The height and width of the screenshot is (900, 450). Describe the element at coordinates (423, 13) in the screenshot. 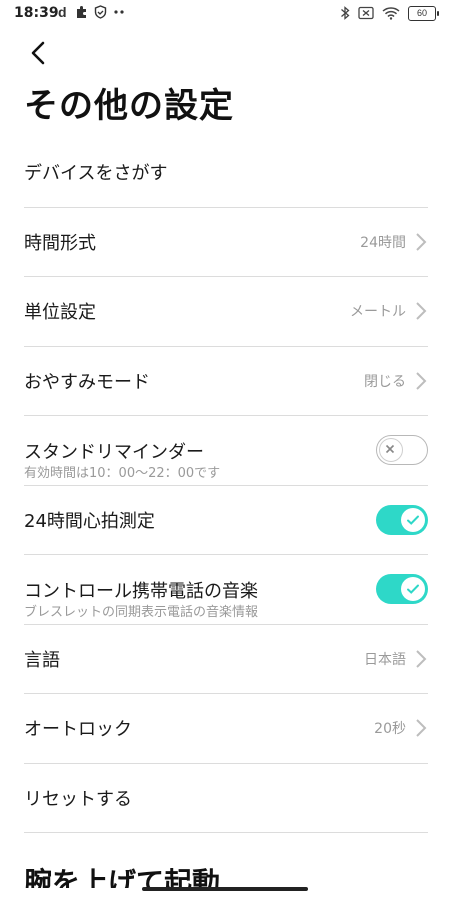

I see `battery-icon: 60` at that location.